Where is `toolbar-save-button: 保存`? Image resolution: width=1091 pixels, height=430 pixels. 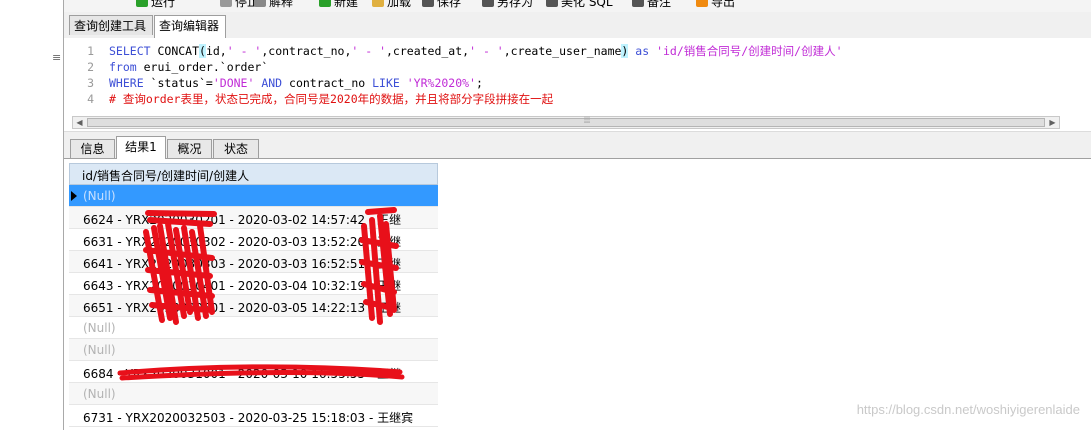
toolbar-save-button: 保存 is located at coordinates (441, 4).